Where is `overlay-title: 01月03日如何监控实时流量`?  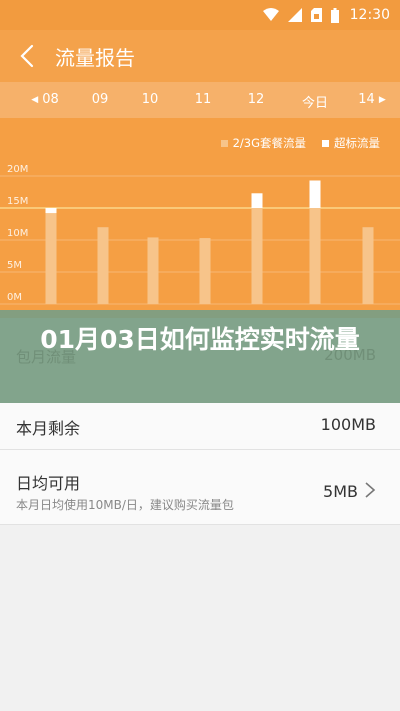
overlay-title: 01月03日如何监控实时流量 is located at coordinates (200, 339).